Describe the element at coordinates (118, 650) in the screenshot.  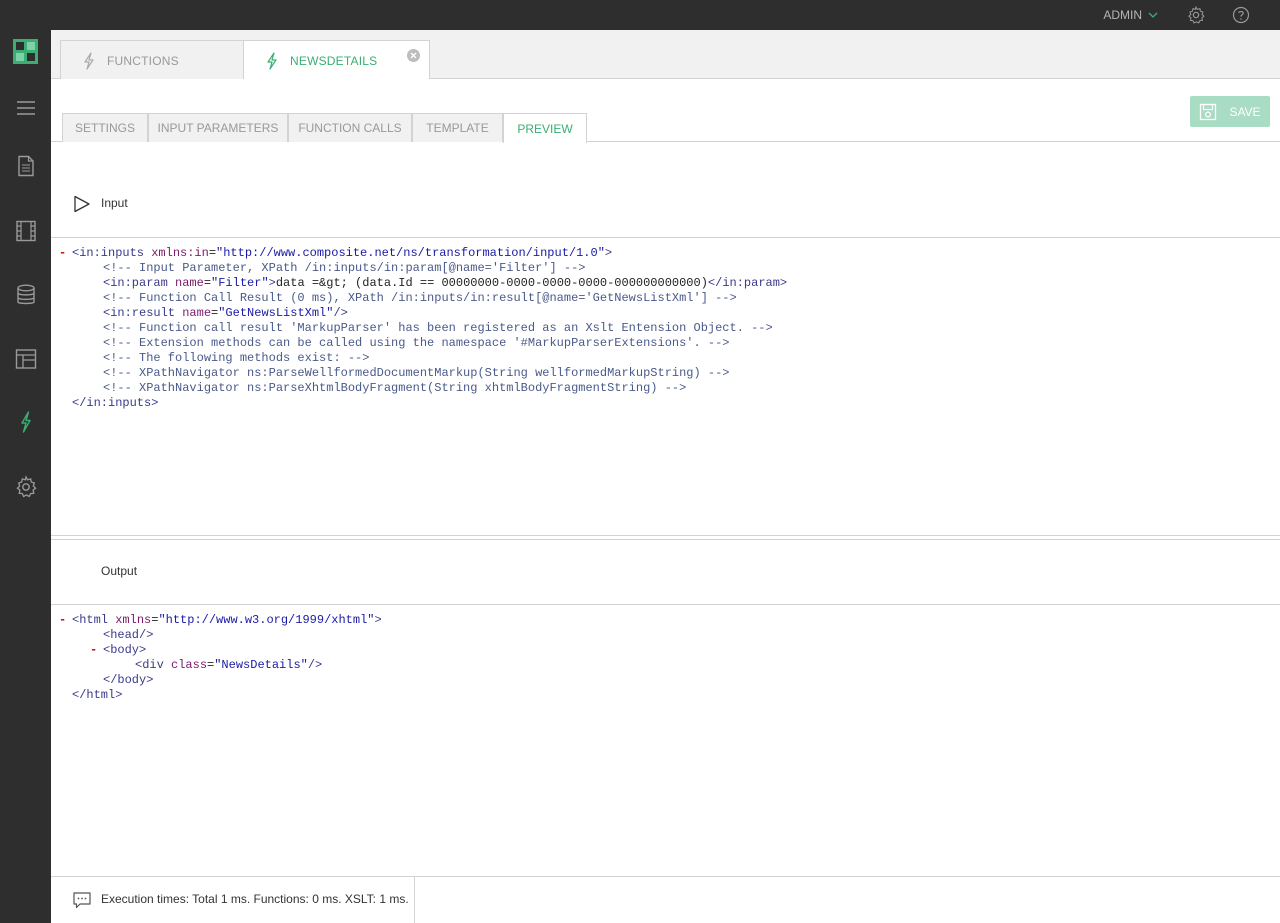
I see `code-line: - <body>` at that location.